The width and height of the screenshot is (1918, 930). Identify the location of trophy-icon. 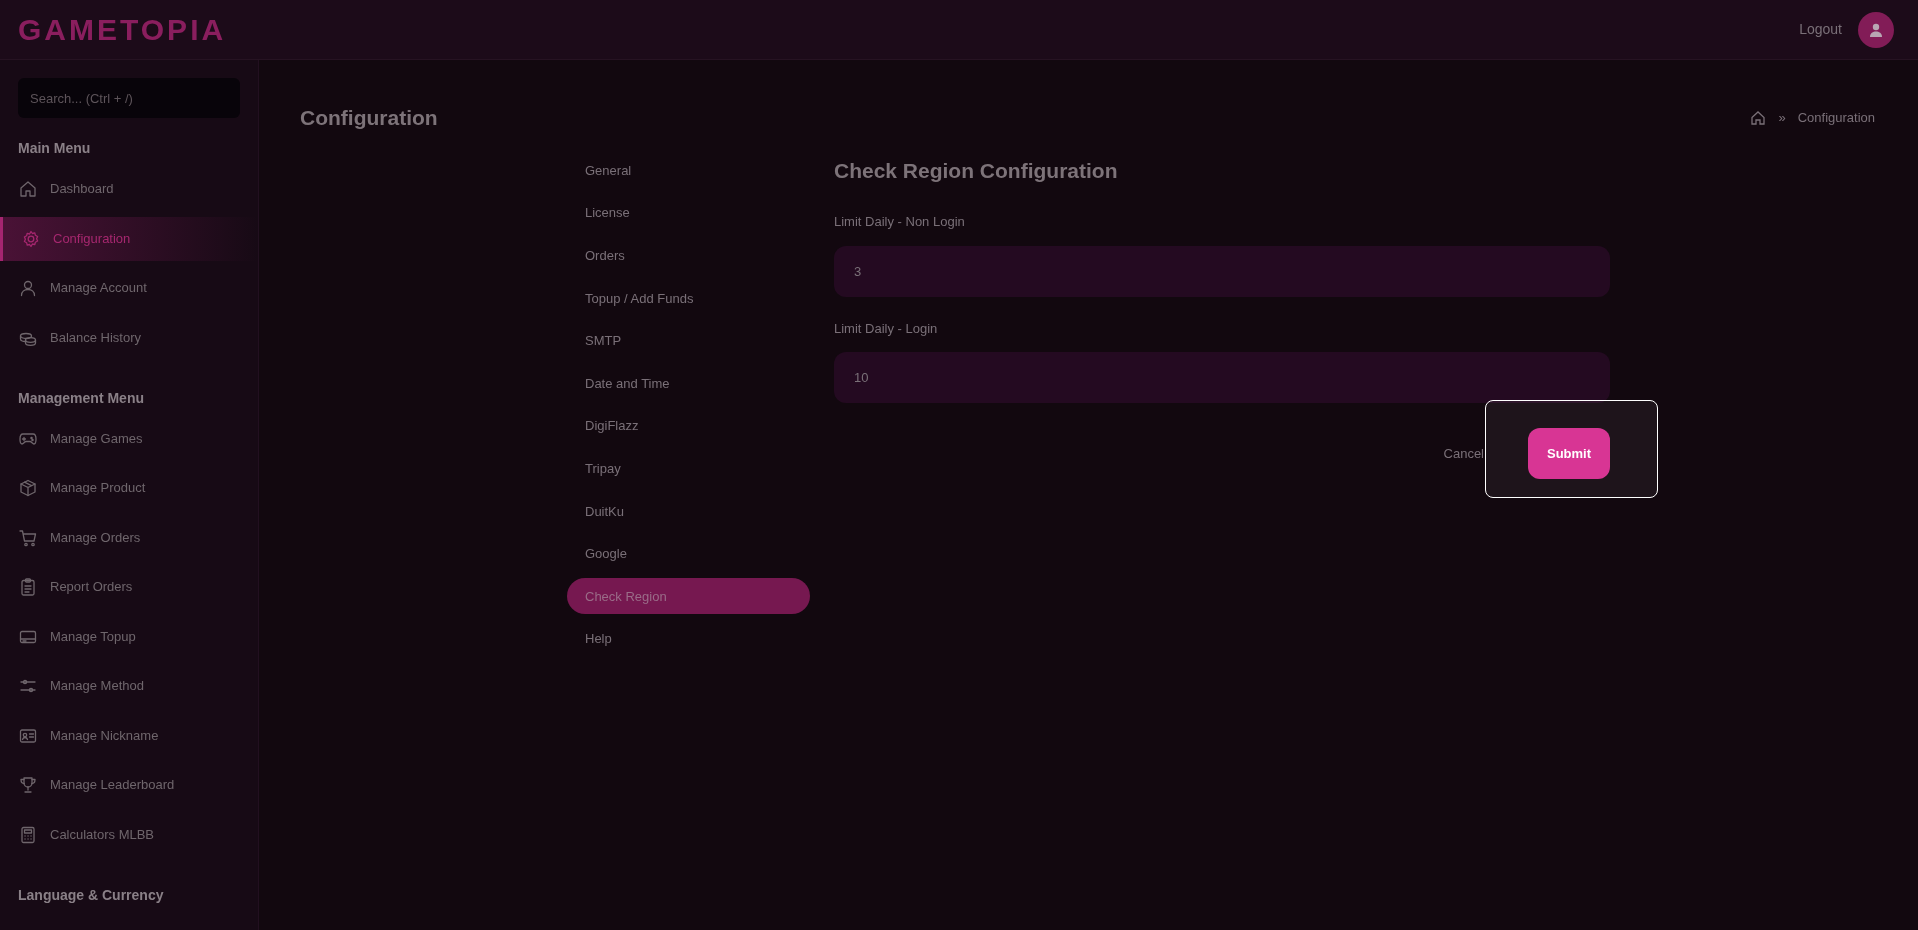
(28, 785).